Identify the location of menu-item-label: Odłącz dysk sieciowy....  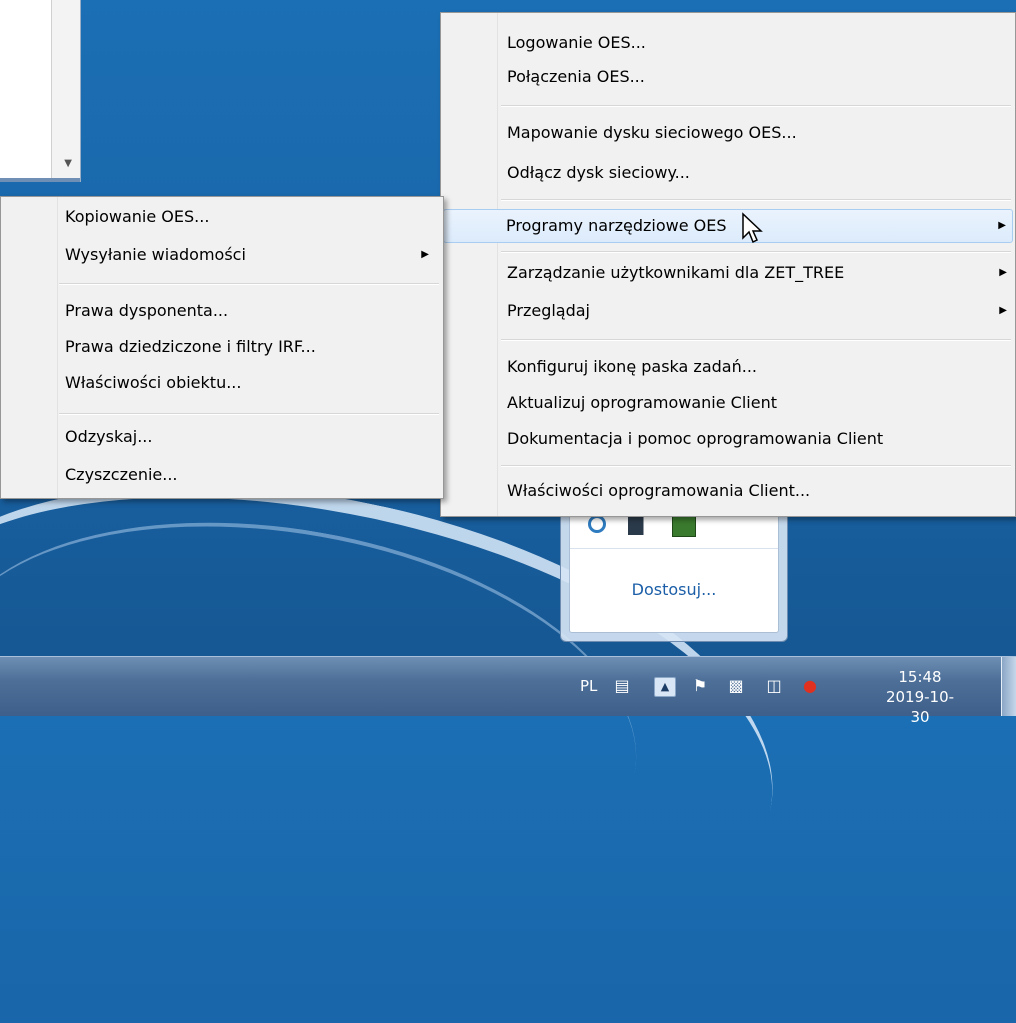
(598, 172).